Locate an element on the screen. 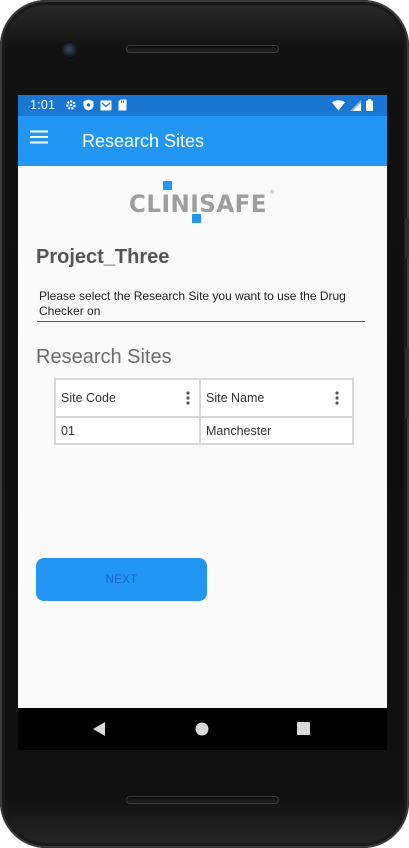 Image resolution: width=409 pixels, height=848 pixels. logo-text: CLINISAFE is located at coordinates (198, 204).